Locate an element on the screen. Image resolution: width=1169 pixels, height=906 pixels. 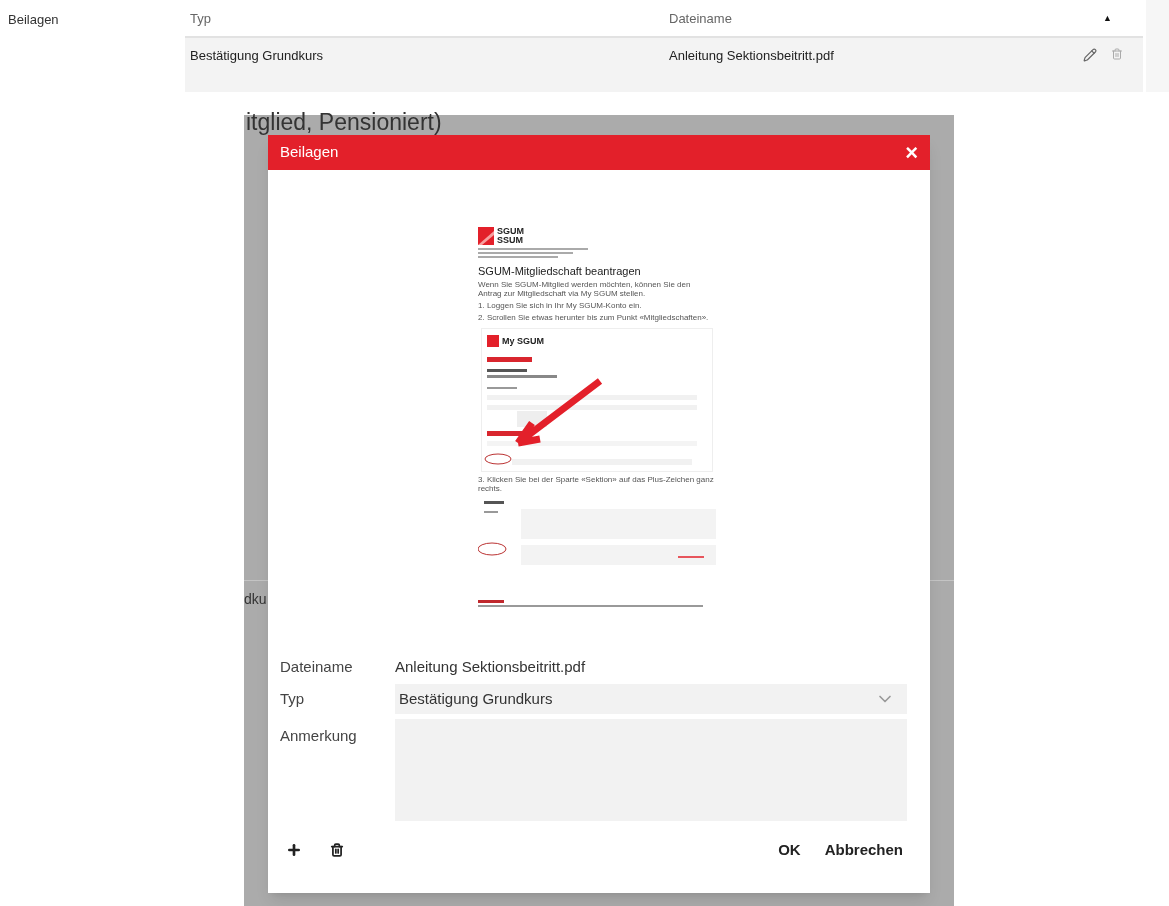
dialog-button: OK is located at coordinates (789, 850).